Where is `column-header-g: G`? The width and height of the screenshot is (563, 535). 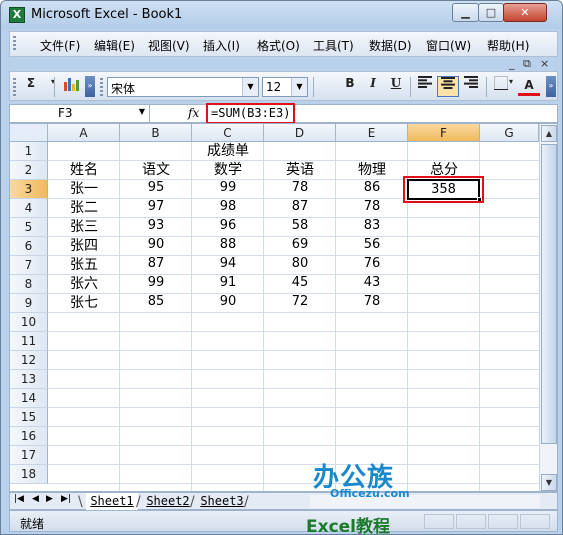 column-header-g: G is located at coordinates (509, 133).